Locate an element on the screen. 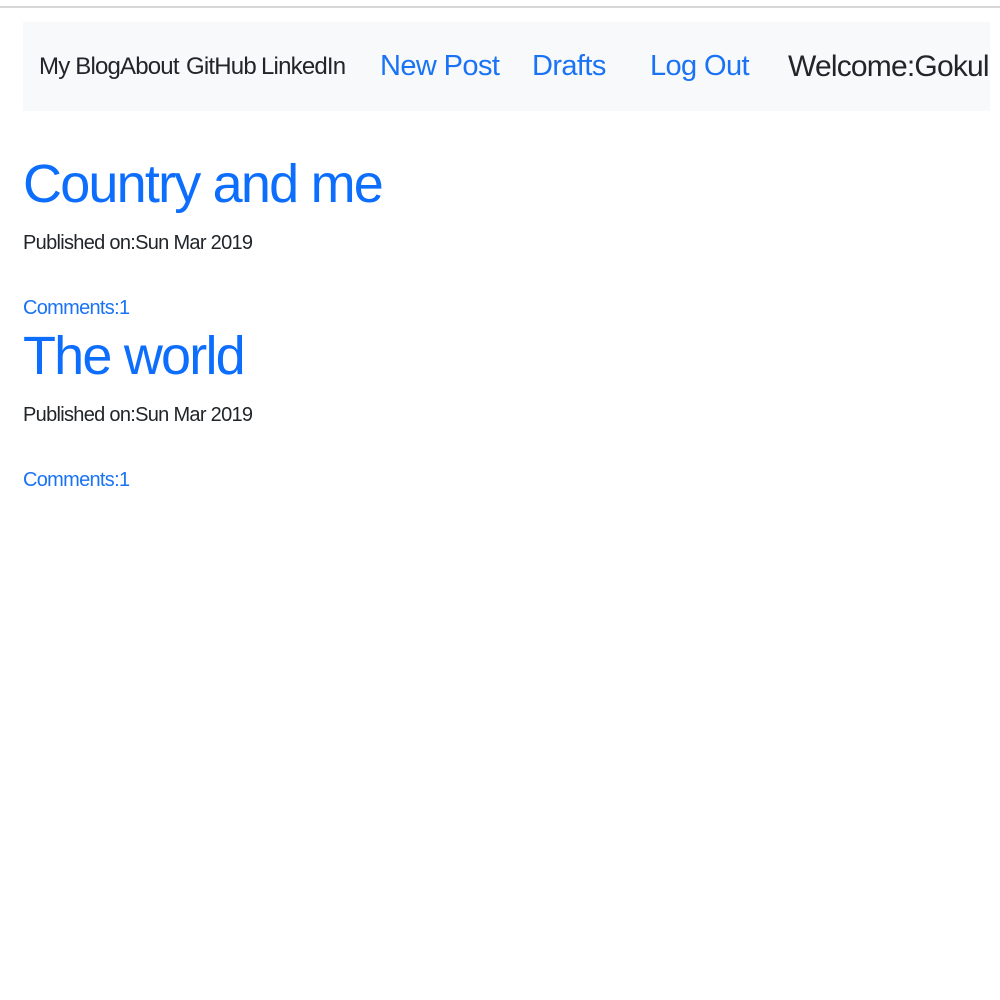 This screenshot has height=1000, width=1000. log-out-link: Log Out is located at coordinates (700, 66).